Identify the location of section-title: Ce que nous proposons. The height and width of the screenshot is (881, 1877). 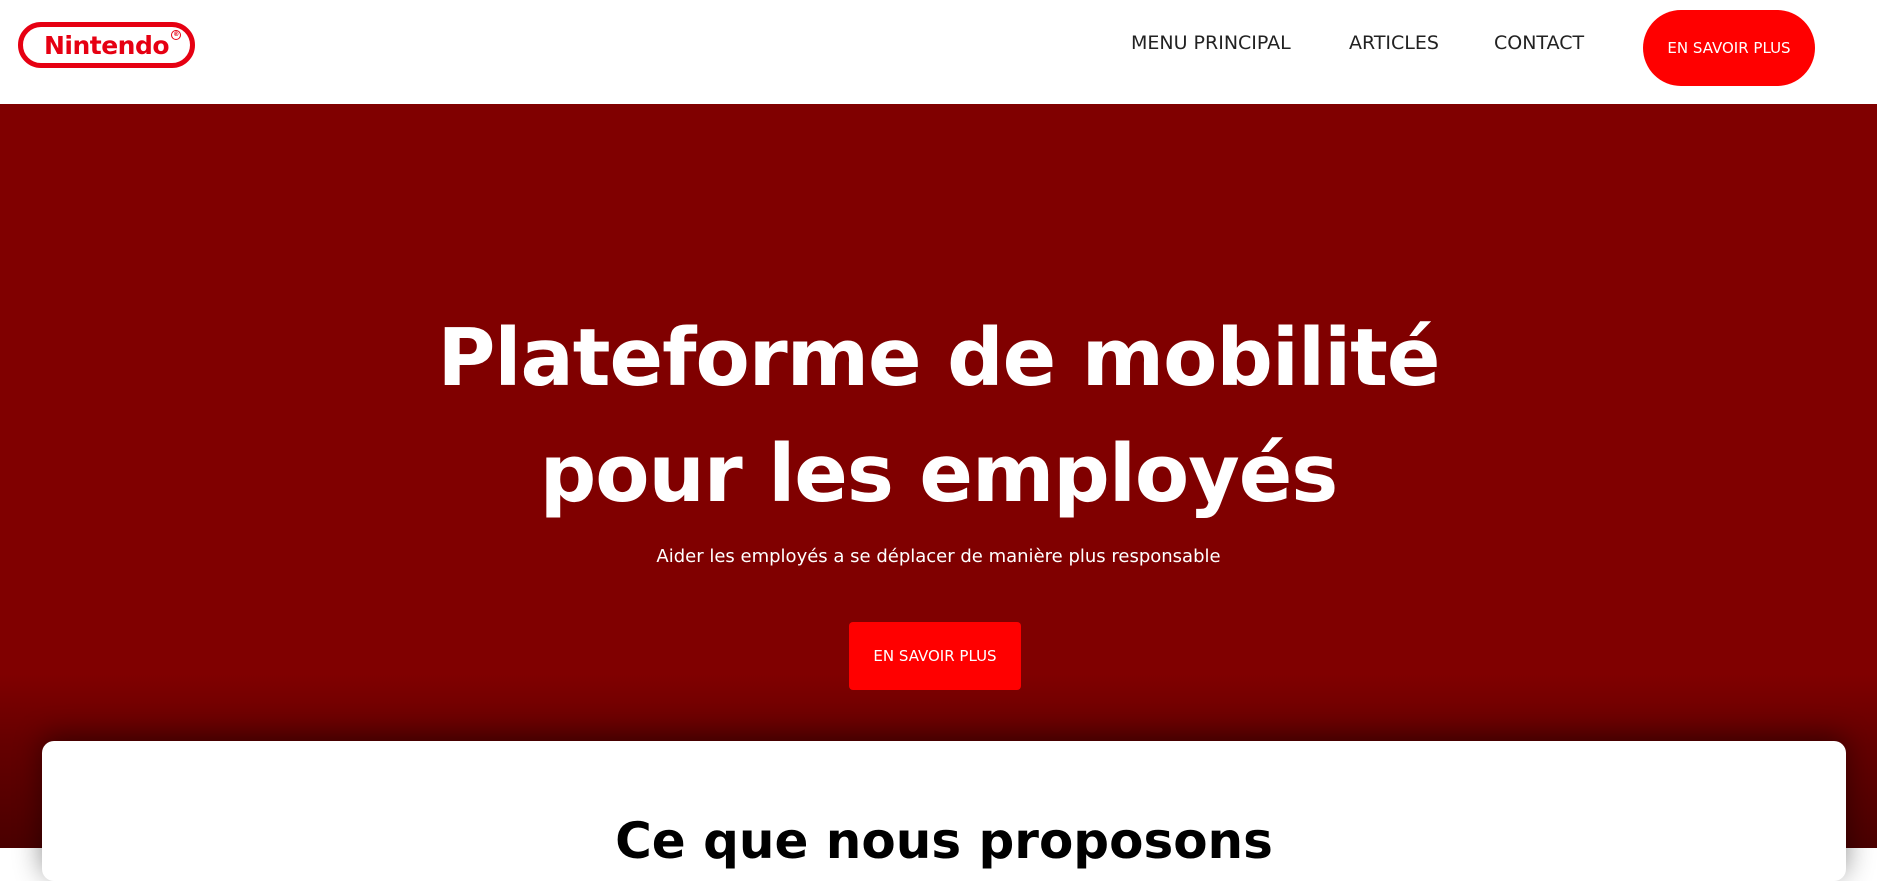
(944, 841).